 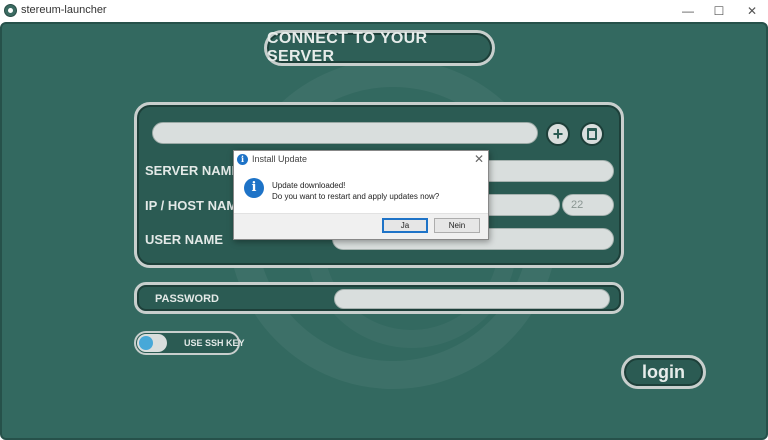 I want to click on dialog-message-title: Update downloaded!, so click(x=309, y=185).